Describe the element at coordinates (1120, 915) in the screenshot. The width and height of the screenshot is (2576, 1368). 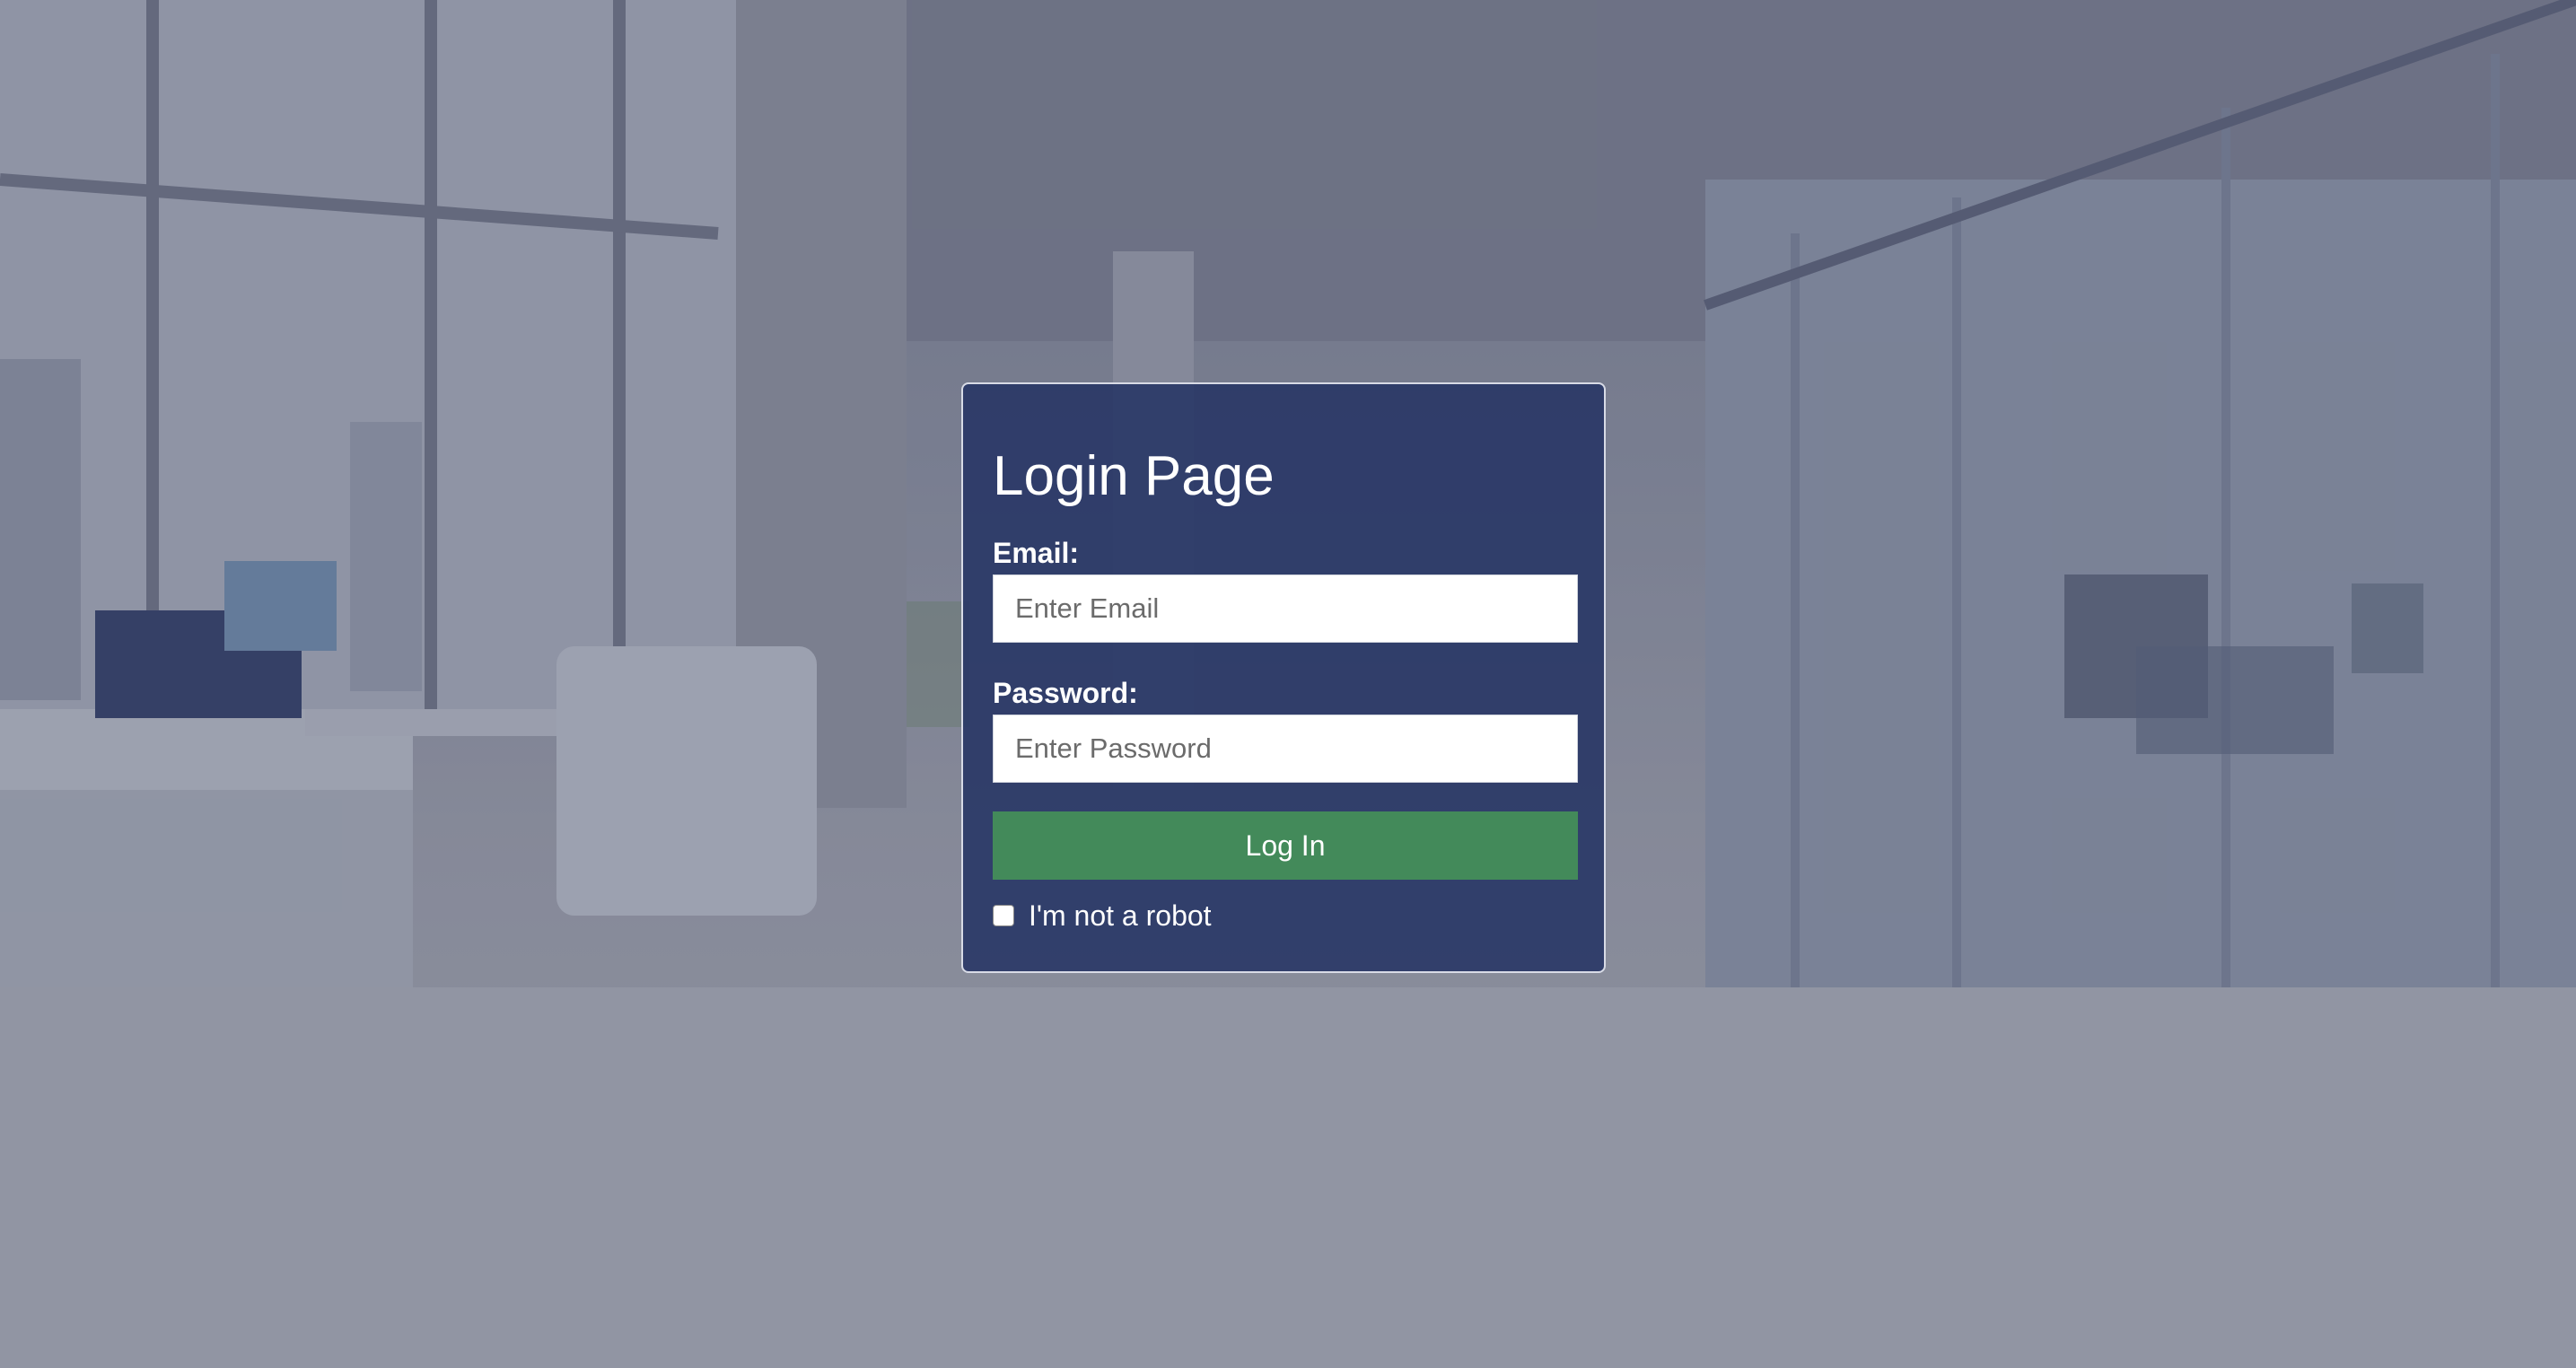
I see `robot-label: I'm not a robot` at that location.